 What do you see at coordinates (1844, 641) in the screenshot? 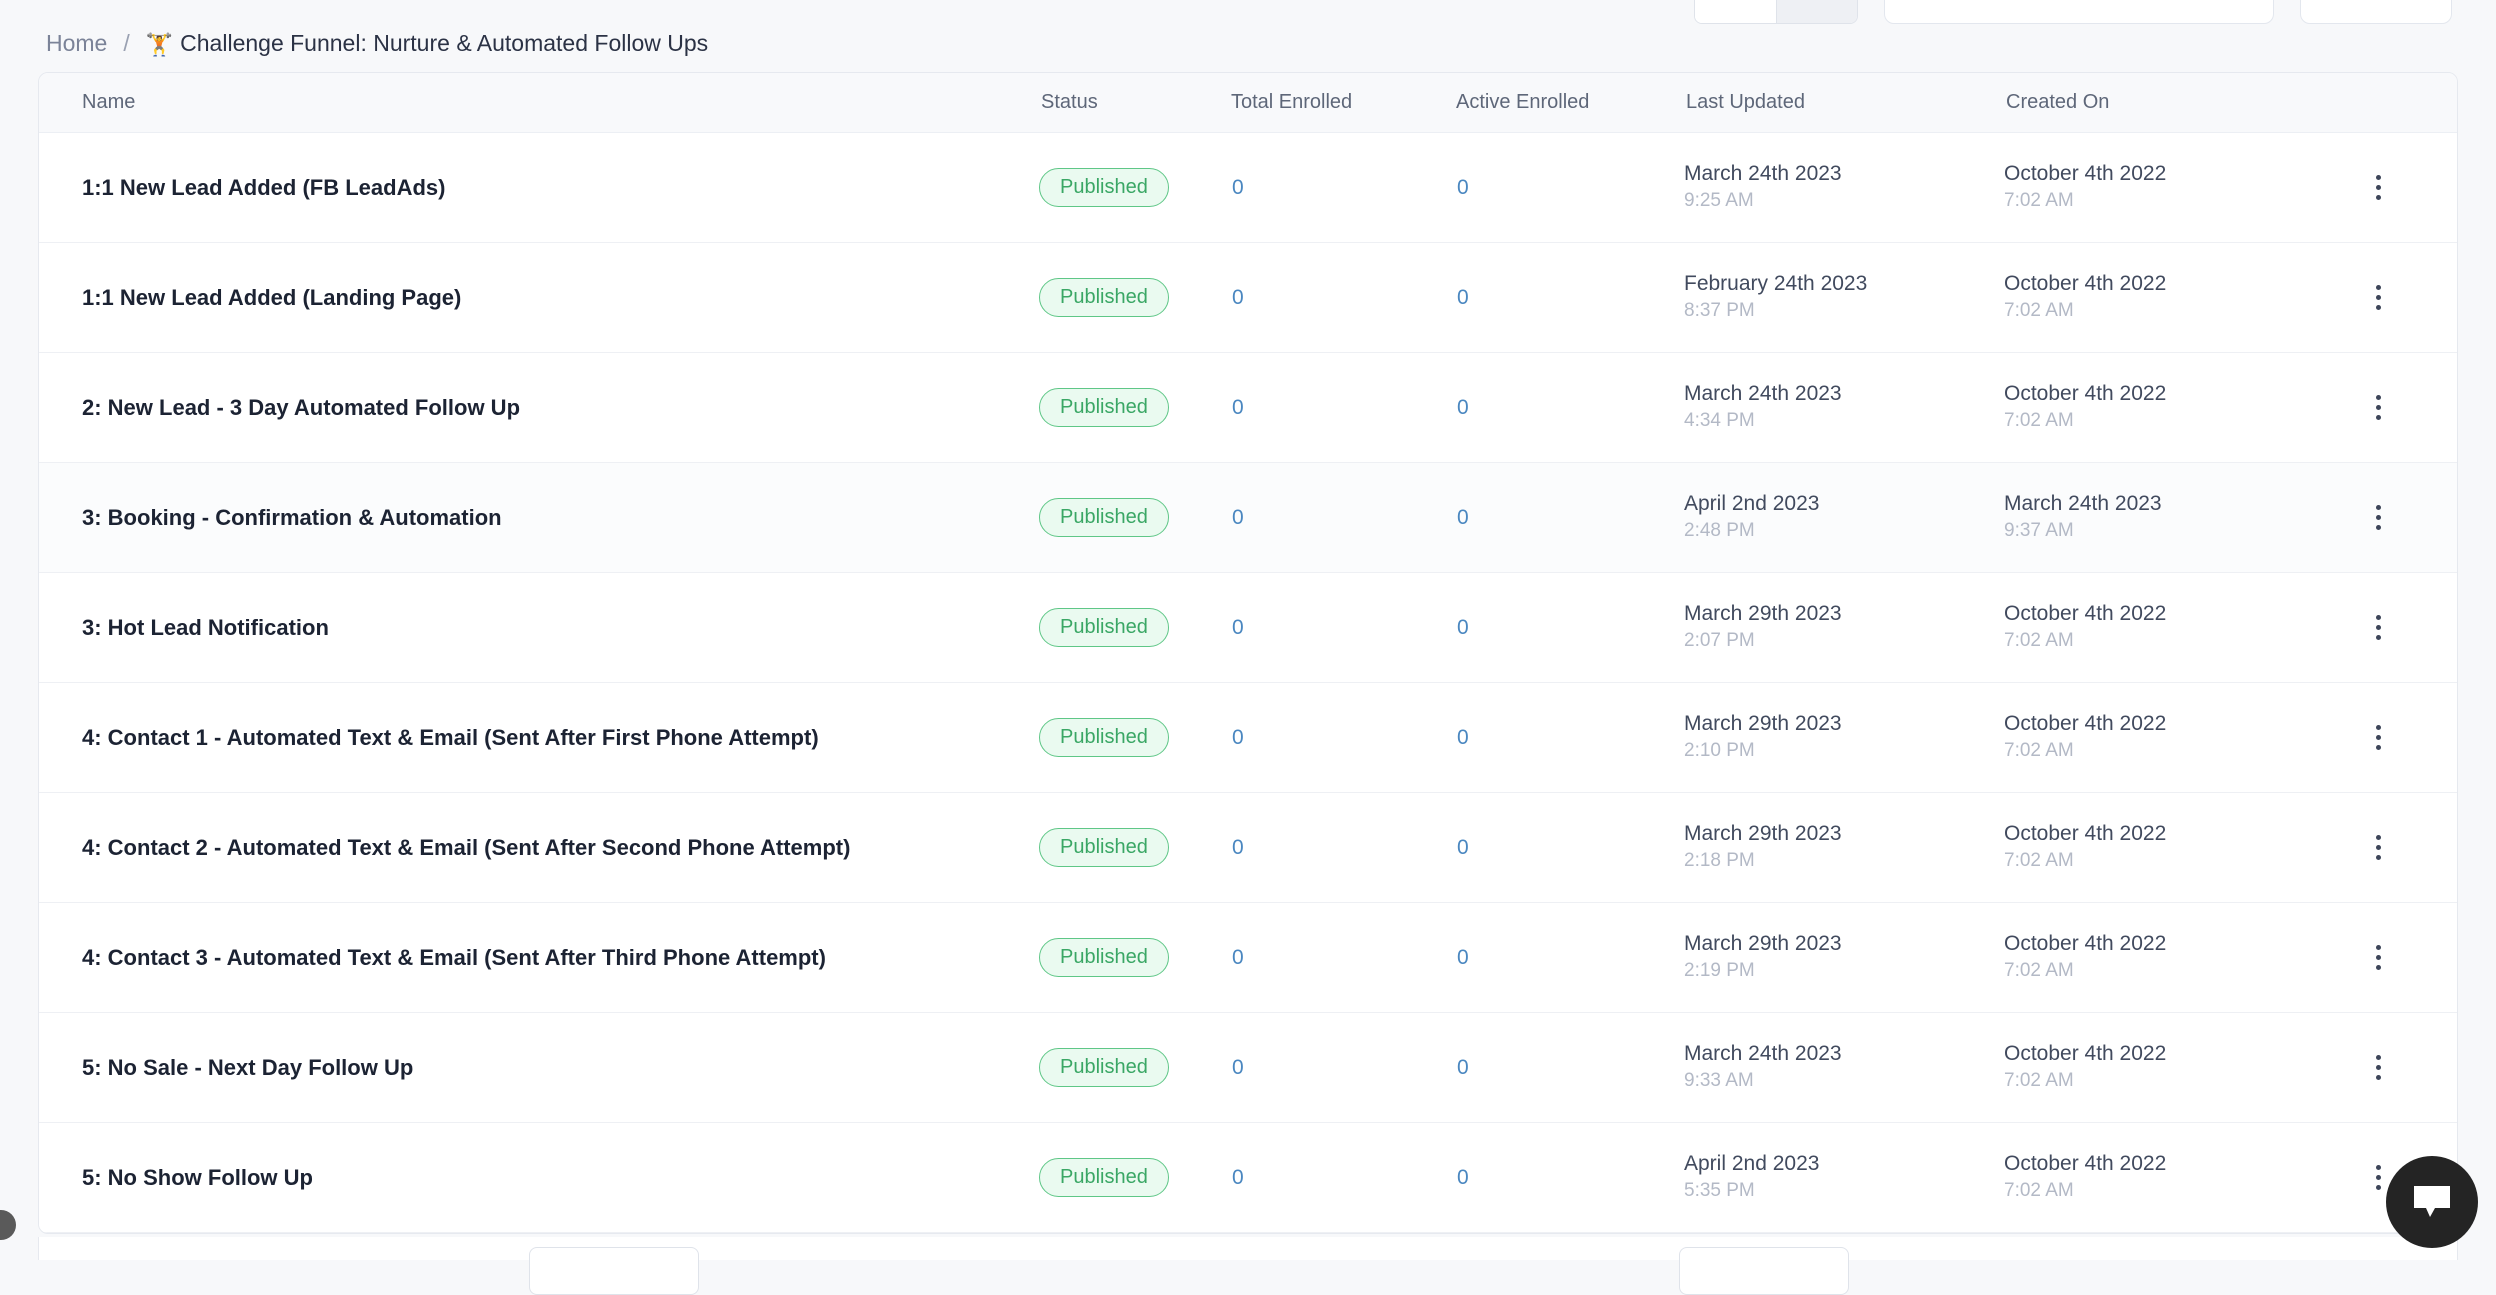
I see `row-last-updated-time: 2:07 PM` at bounding box center [1844, 641].